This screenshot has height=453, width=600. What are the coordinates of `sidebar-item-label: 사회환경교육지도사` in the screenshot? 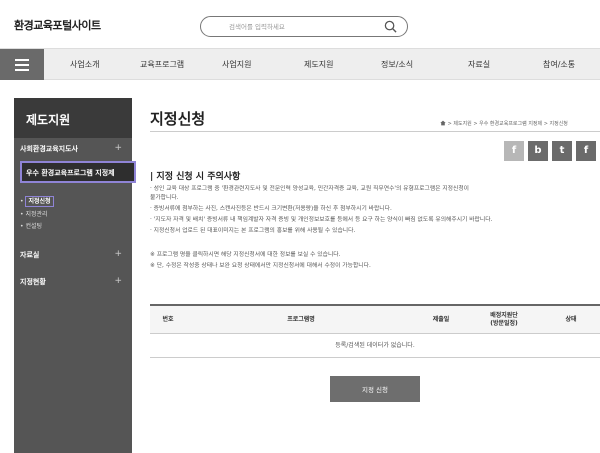 It's located at (49, 149).